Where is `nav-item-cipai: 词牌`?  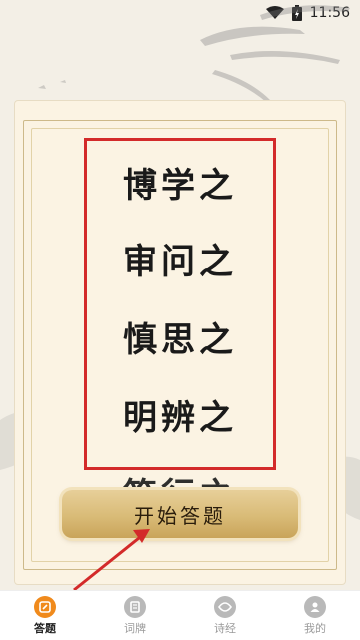 nav-item-cipai: 词牌 is located at coordinates (135, 615).